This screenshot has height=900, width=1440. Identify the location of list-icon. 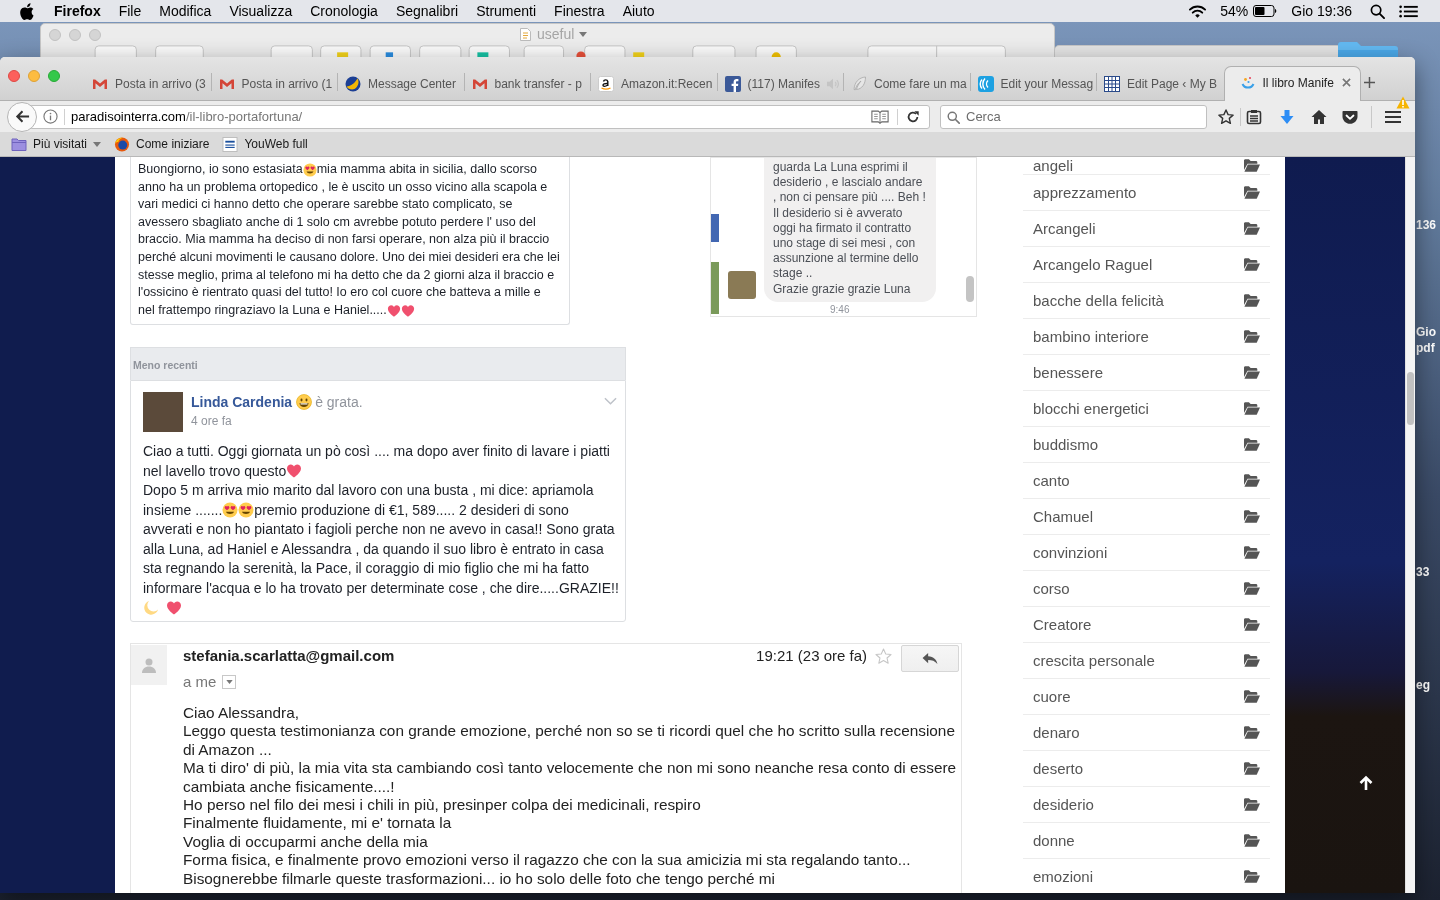
(1408, 11).